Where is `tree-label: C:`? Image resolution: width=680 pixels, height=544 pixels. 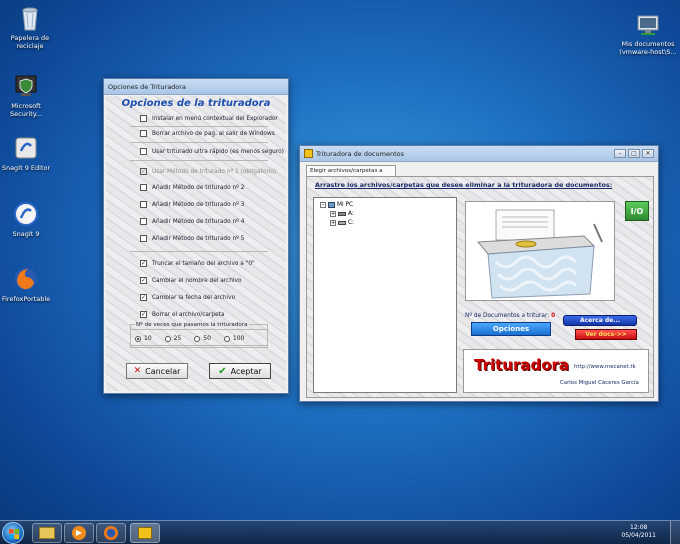 tree-label: C: is located at coordinates (351, 223).